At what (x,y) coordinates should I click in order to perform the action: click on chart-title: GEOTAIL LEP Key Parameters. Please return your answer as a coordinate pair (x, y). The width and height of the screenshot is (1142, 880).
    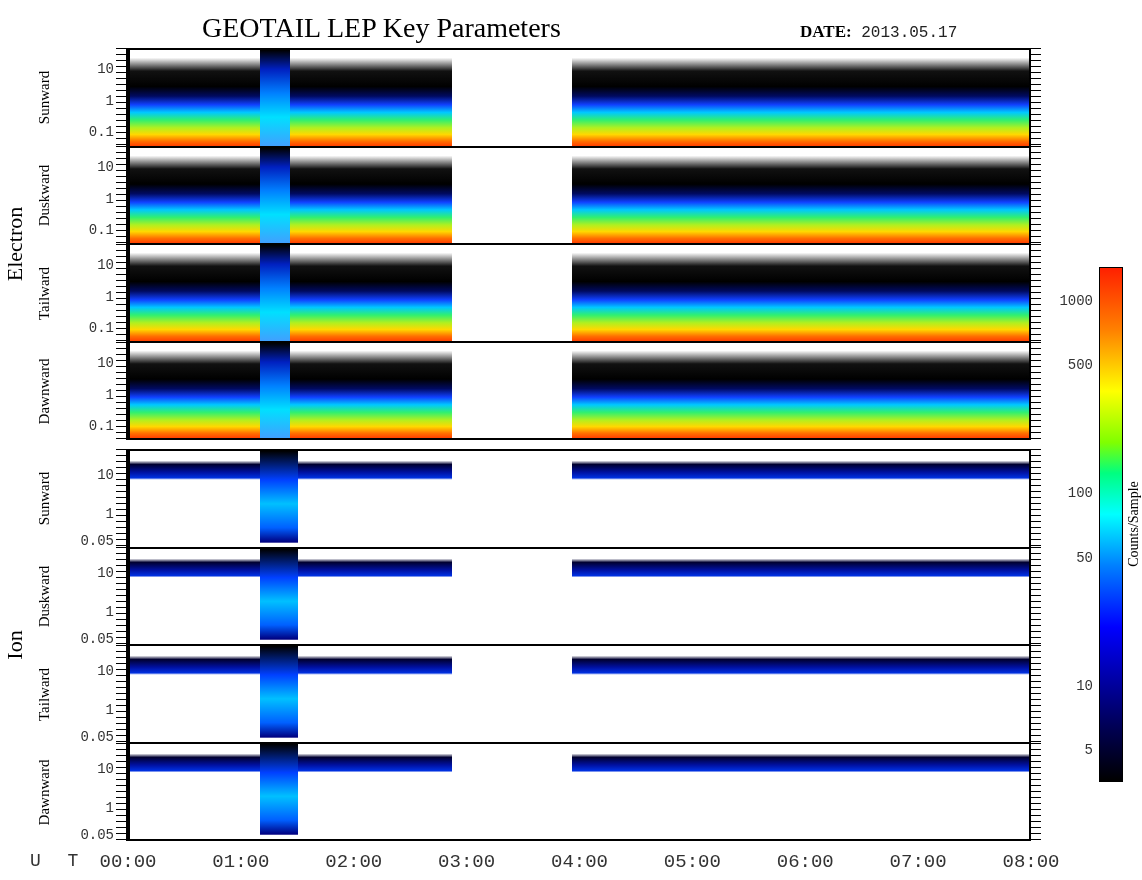
    Looking at the image, I should click on (382, 28).